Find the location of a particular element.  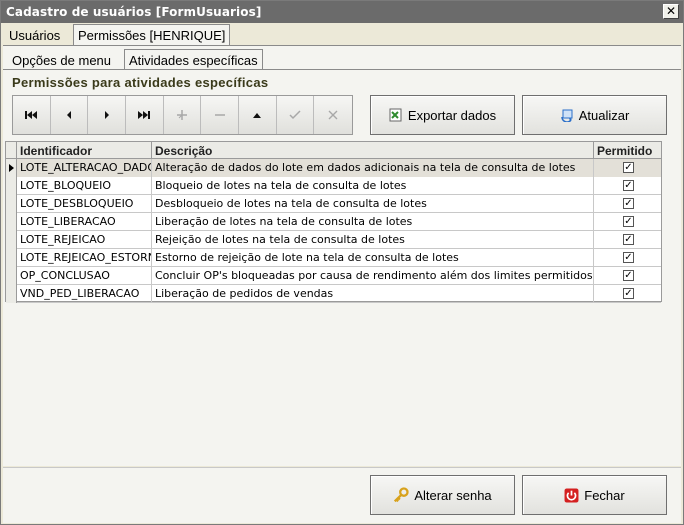

nav-edit-button is located at coordinates (258, 115).